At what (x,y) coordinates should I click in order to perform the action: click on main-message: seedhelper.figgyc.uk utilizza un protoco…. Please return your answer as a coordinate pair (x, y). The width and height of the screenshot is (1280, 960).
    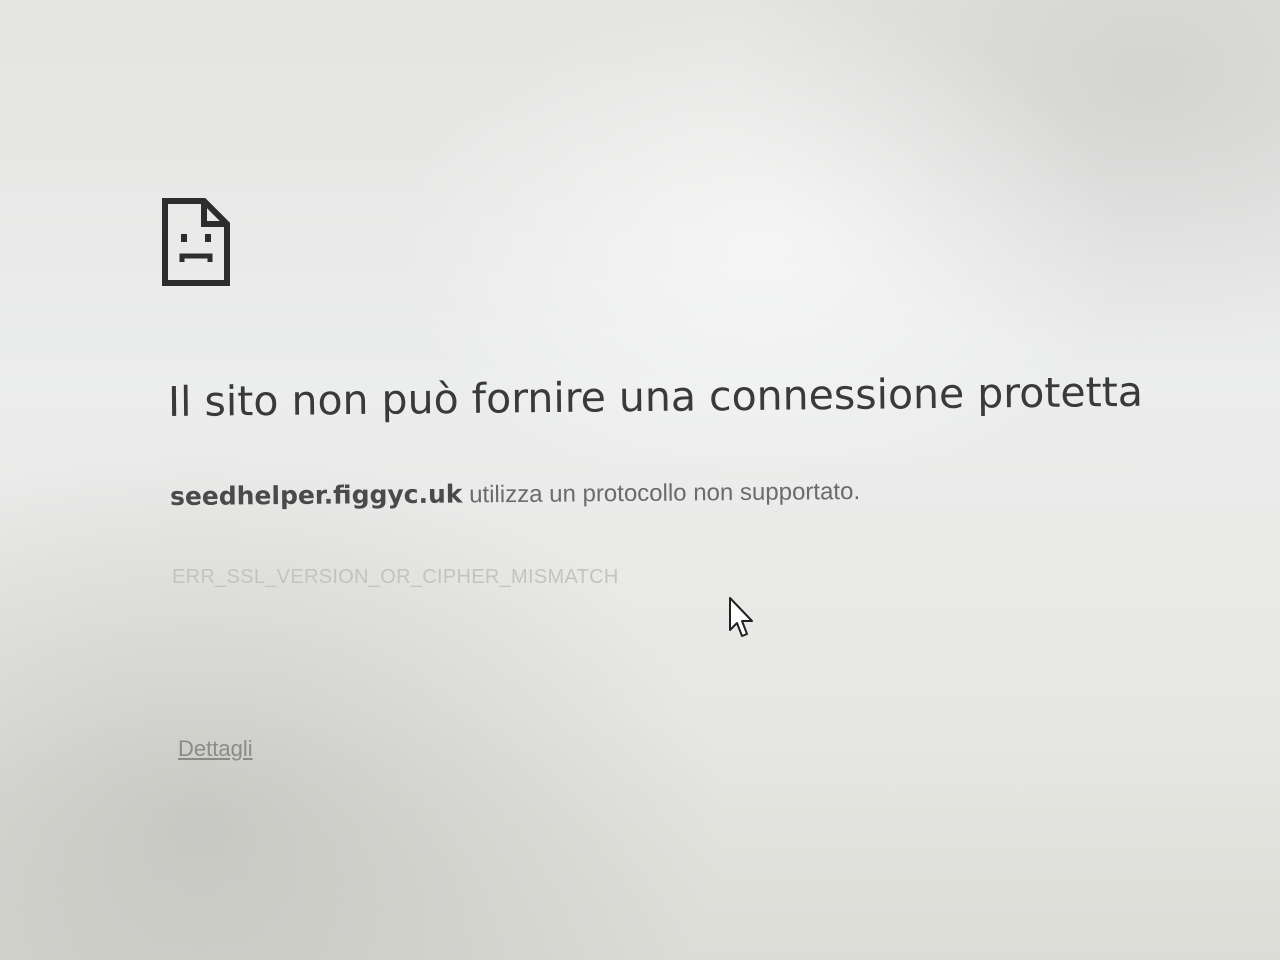
    Looking at the image, I should click on (515, 494).